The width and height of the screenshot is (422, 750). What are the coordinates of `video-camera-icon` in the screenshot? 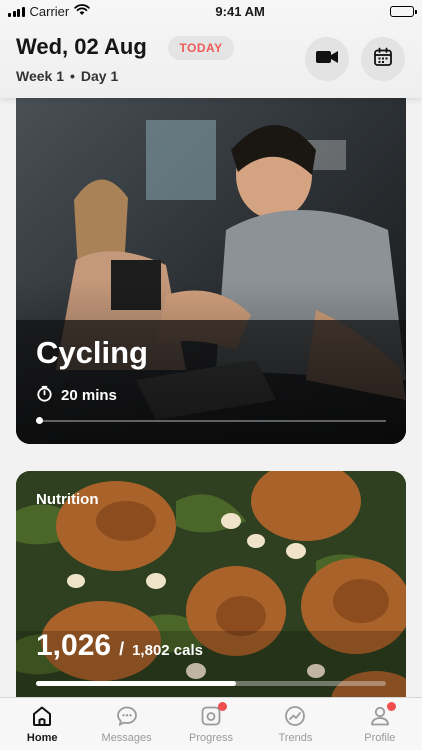 It's located at (327, 59).